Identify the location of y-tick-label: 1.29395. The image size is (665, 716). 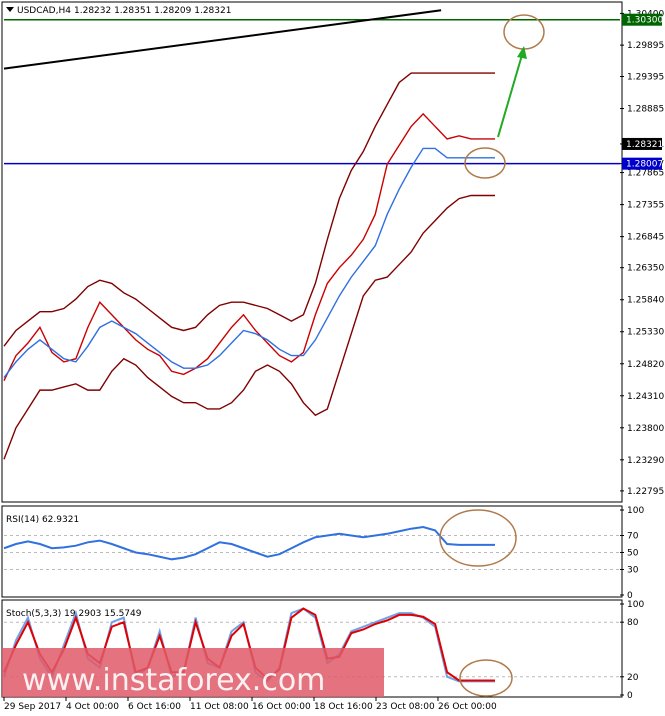
(645, 78).